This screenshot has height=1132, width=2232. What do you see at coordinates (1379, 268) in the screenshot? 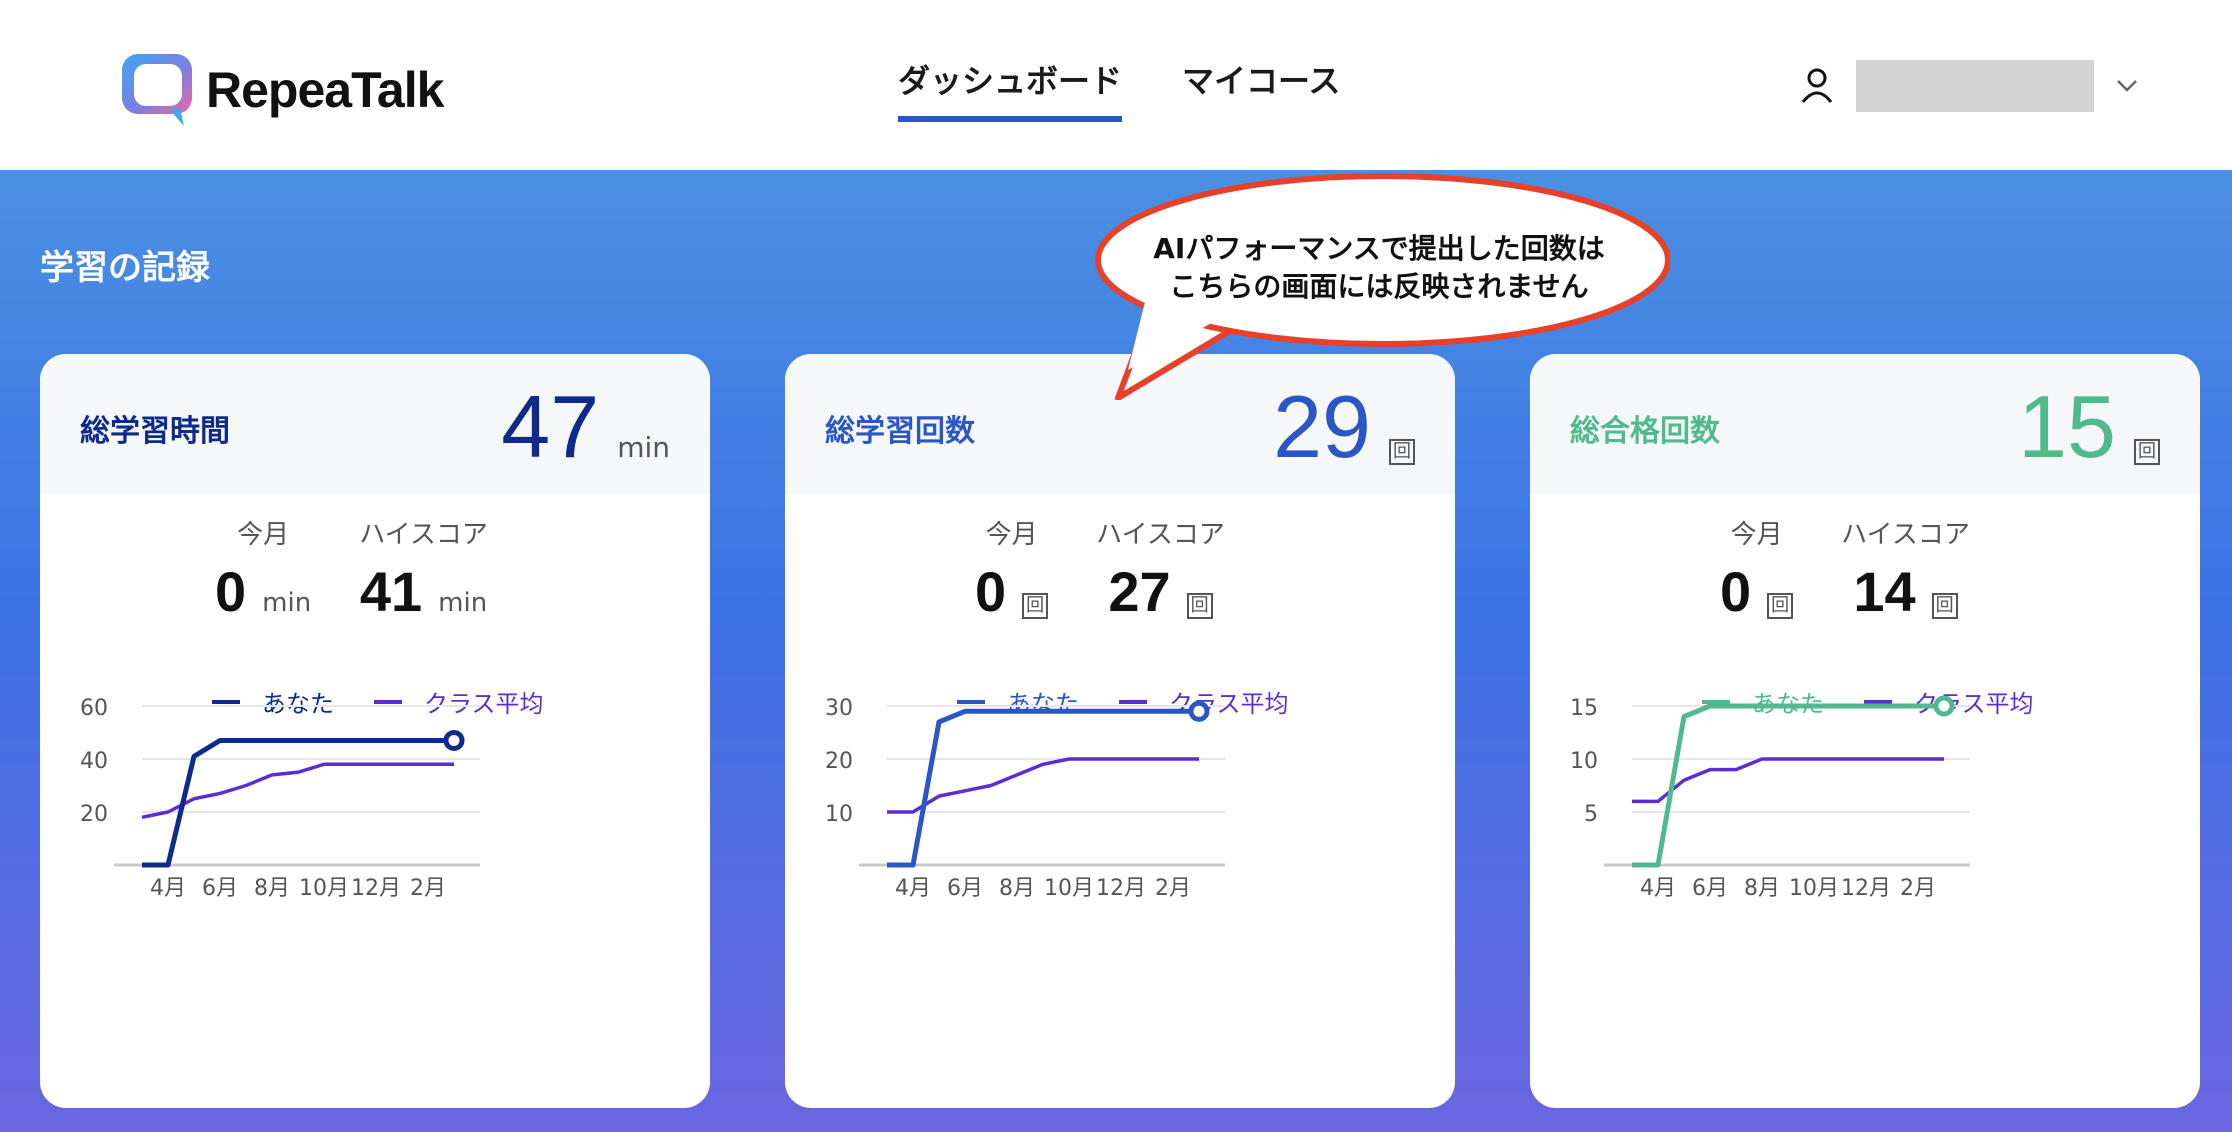
I see `callout-text: AIパフォーマンスで提出した回数は こちらの画面には反映されません` at bounding box center [1379, 268].